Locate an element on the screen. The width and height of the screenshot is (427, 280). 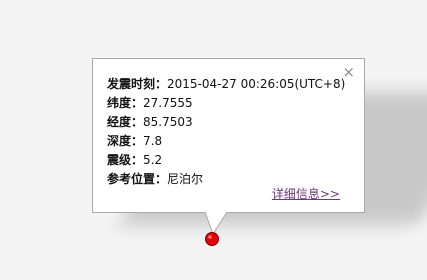
label-time: 发震时刻： is located at coordinates (137, 84).